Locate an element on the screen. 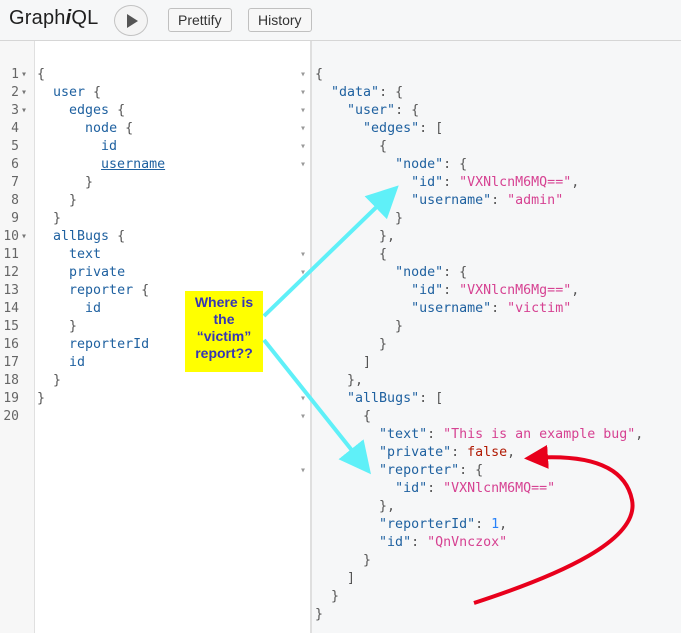  cyan-arrow-to-user-ids is located at coordinates (330, 251).